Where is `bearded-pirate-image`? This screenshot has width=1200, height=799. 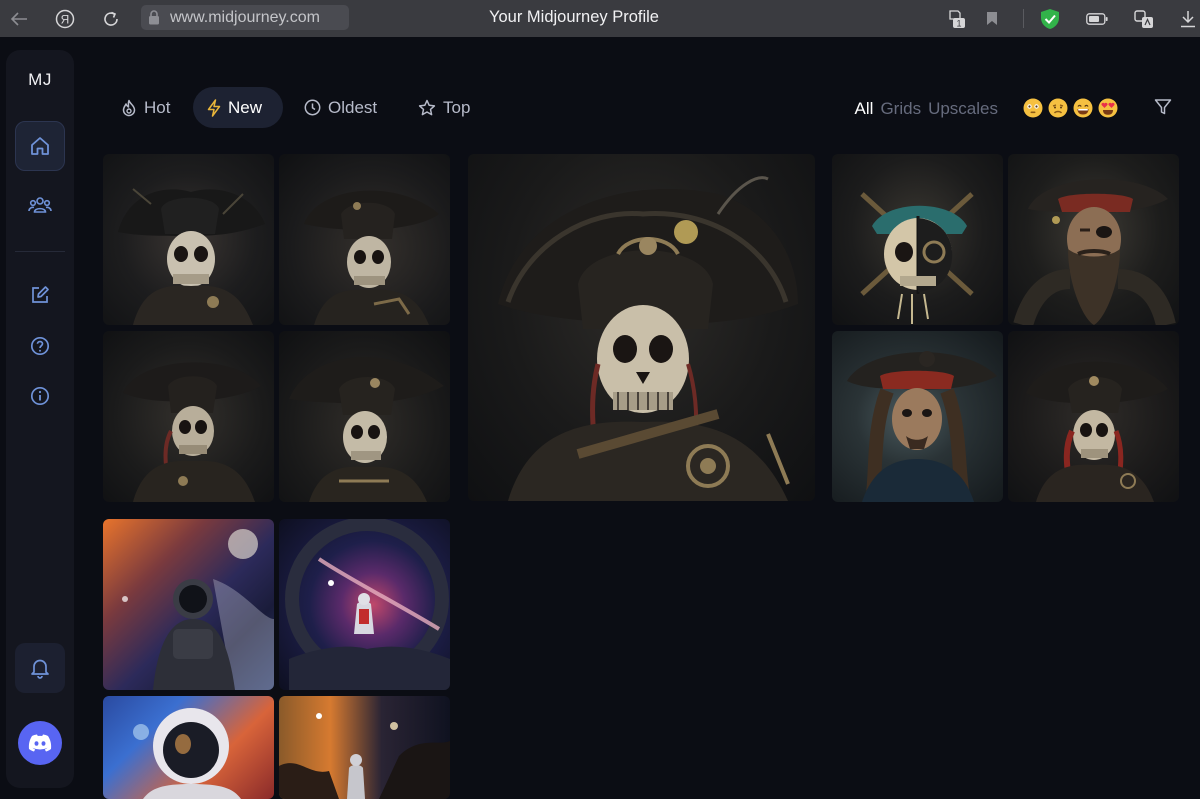 bearded-pirate-image is located at coordinates (1093, 239).